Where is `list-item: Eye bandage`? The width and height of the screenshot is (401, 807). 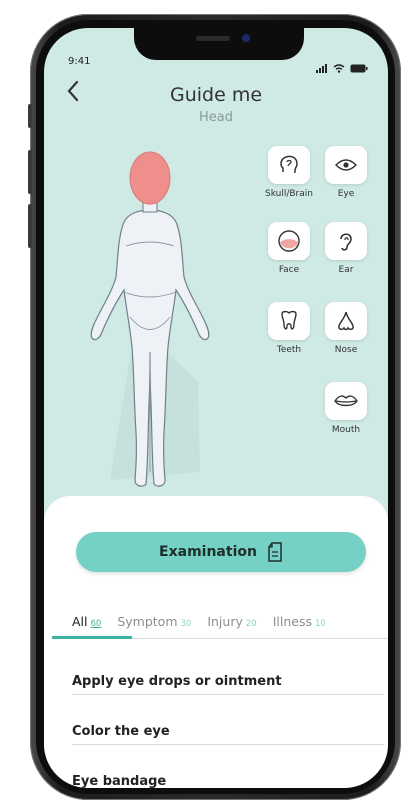
list-item: Eye bandage is located at coordinates (228, 781).